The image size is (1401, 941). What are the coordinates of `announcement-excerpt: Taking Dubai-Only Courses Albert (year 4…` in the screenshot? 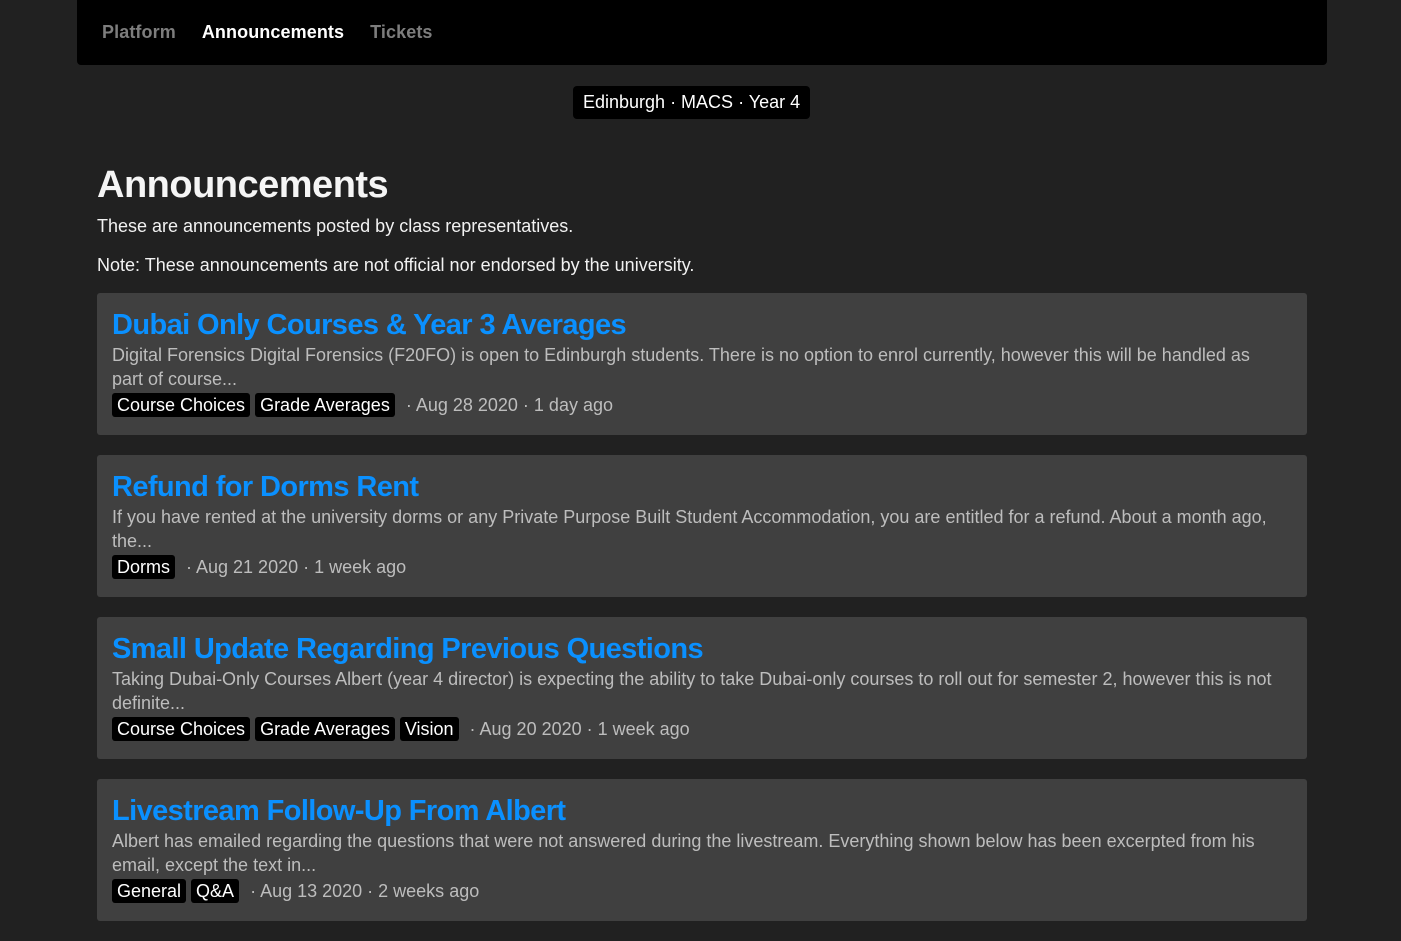 It's located at (692, 691).